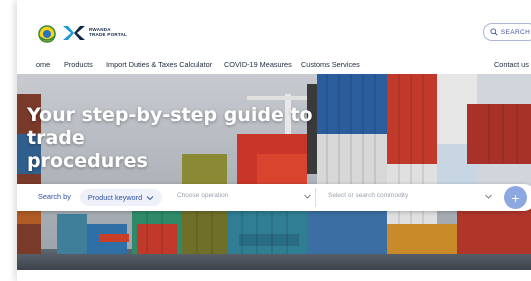 Image resolution: width=531 pixels, height=281 pixels. What do you see at coordinates (108, 35) in the screenshot?
I see `logo-text-line2: TRADE PORTAL` at bounding box center [108, 35].